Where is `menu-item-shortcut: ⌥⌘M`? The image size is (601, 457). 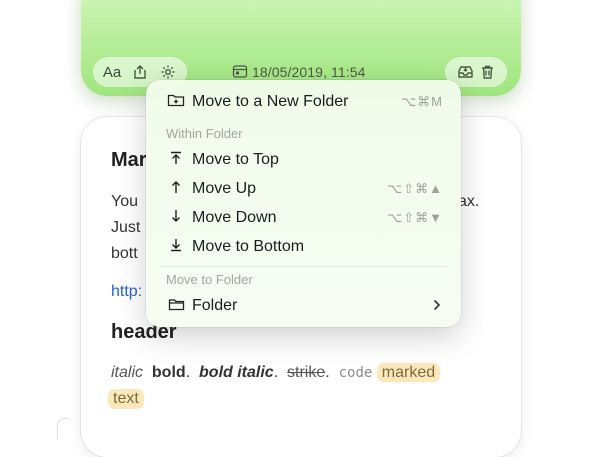
menu-item-shortcut: ⌥⌘M is located at coordinates (422, 101).